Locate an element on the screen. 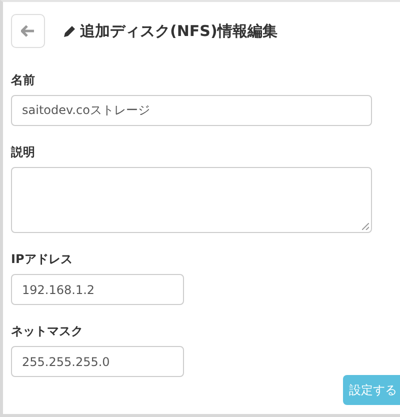 The height and width of the screenshot is (417, 400). back-button is located at coordinates (28, 31).